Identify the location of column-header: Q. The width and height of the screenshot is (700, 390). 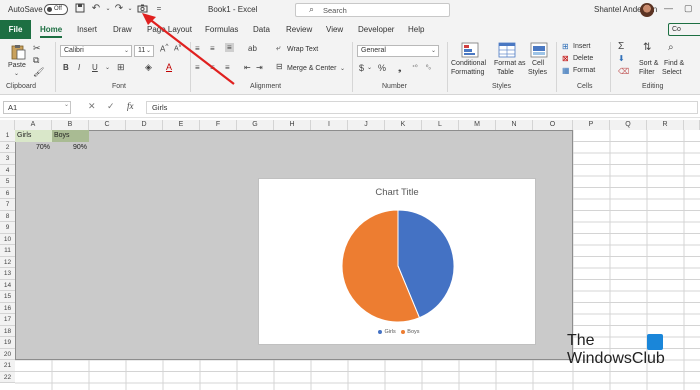
(628, 125).